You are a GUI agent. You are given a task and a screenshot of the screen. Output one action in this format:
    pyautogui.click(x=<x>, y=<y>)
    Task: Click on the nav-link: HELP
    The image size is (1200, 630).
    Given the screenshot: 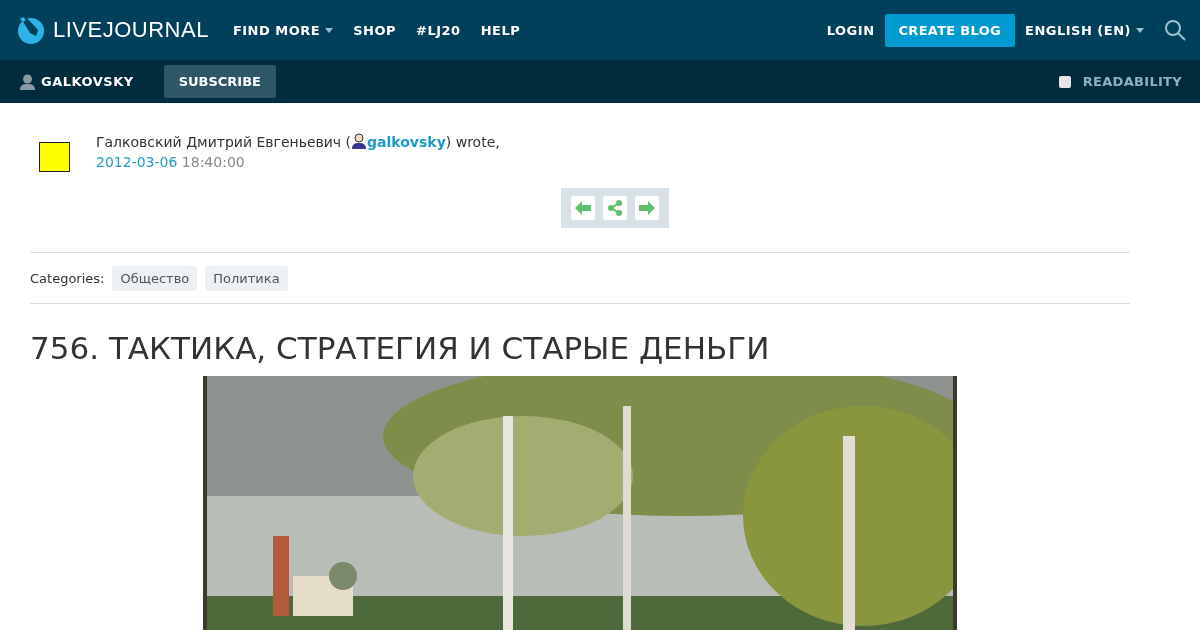 What is the action you would take?
    pyautogui.click(x=500, y=30)
    